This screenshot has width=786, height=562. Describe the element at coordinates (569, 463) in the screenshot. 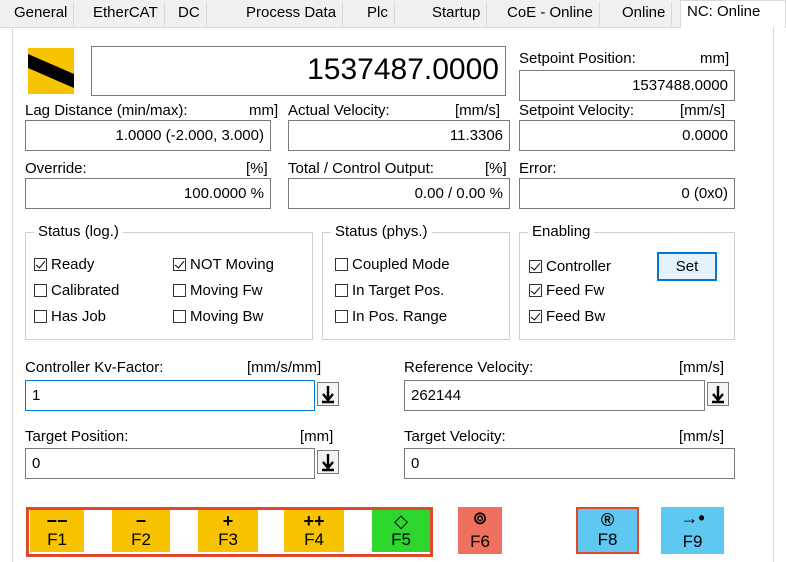

I see `target-velocity-input: 0` at that location.